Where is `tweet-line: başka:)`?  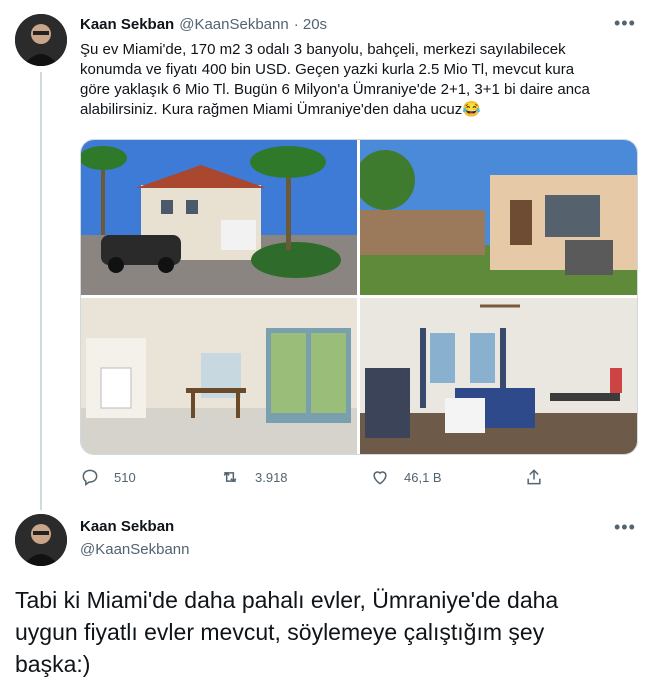
tweet-line: başka:) is located at coordinates (53, 664).